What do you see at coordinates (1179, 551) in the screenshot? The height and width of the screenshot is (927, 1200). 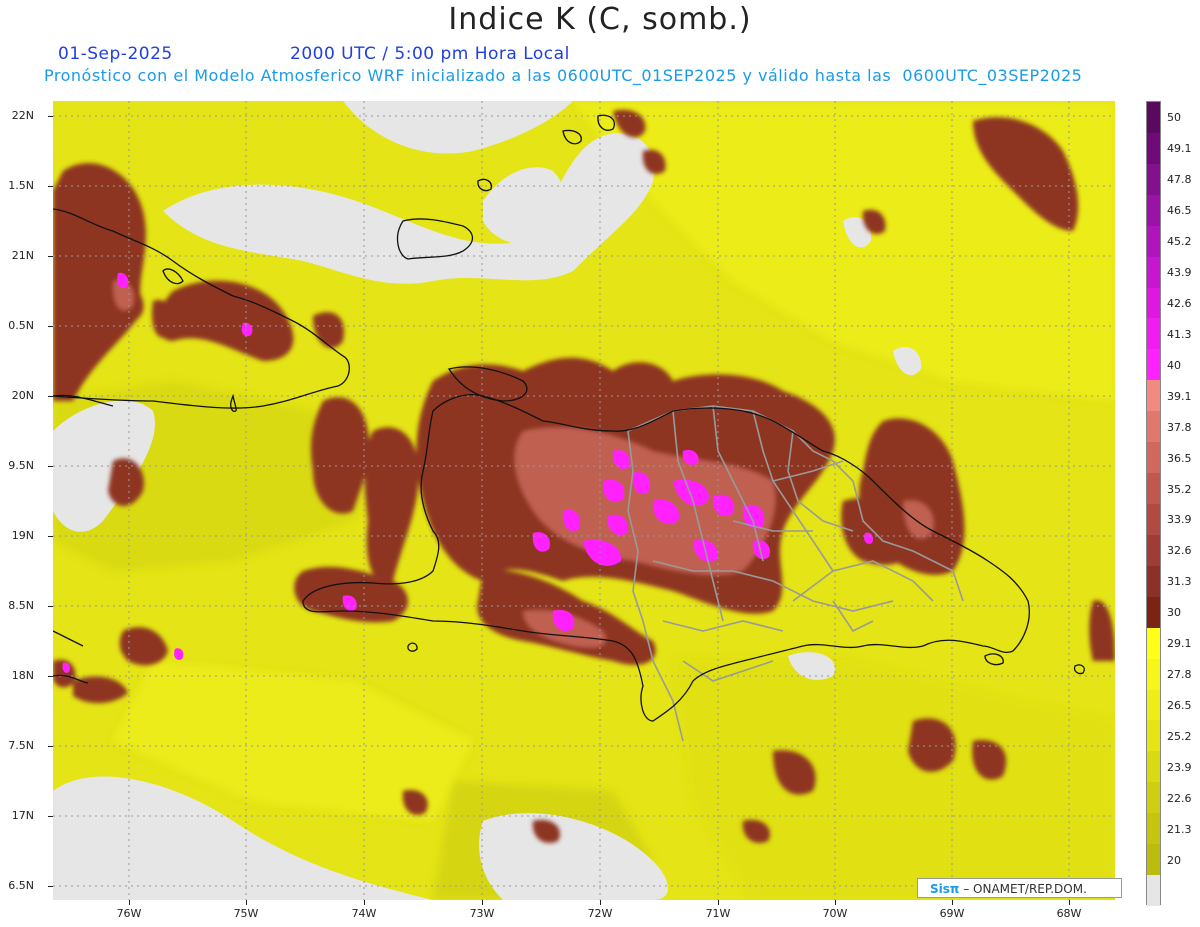 I see `colorbar-label: 32.6` at bounding box center [1179, 551].